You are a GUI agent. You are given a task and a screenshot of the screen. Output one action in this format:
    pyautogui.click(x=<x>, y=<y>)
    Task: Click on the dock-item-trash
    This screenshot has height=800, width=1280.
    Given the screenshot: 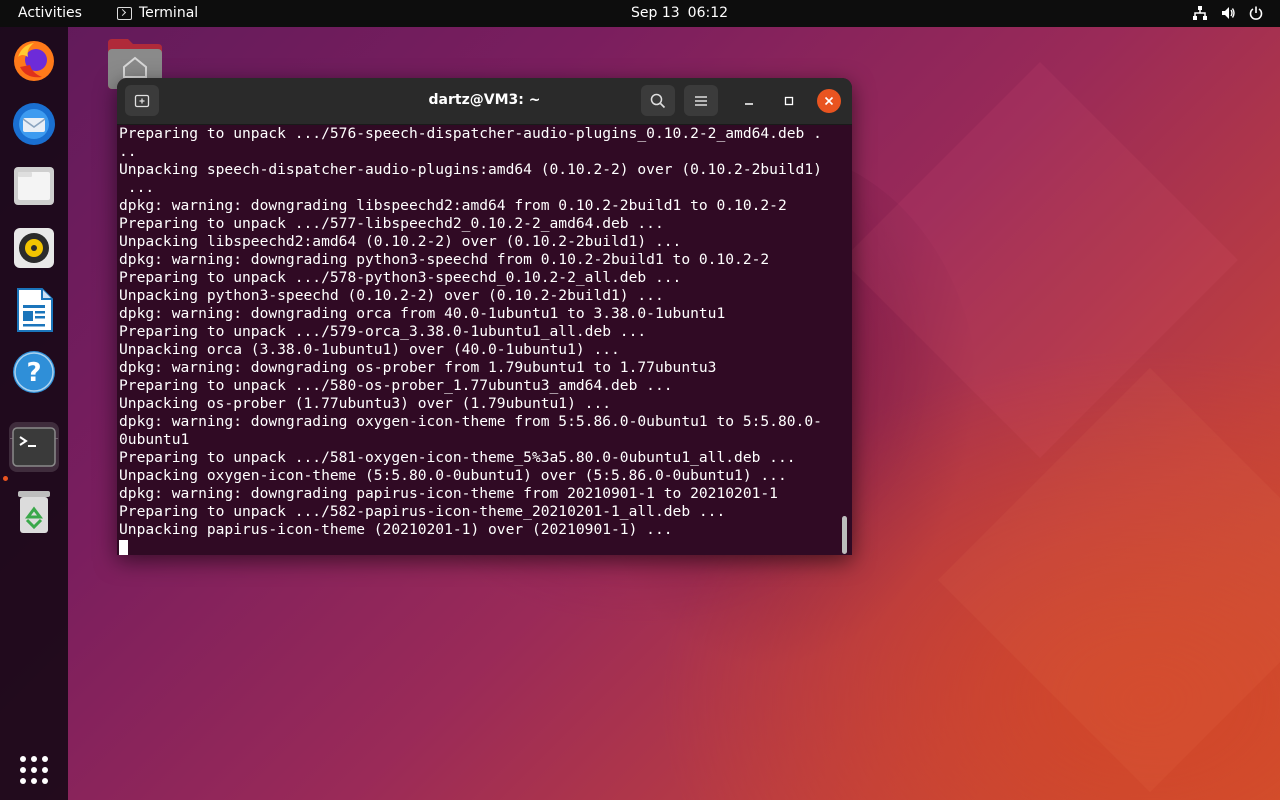 What is the action you would take?
    pyautogui.click(x=34, y=512)
    